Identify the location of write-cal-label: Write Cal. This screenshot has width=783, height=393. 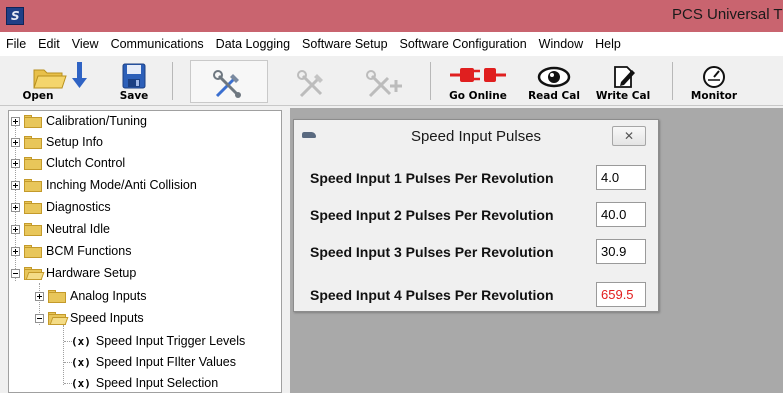
(623, 96).